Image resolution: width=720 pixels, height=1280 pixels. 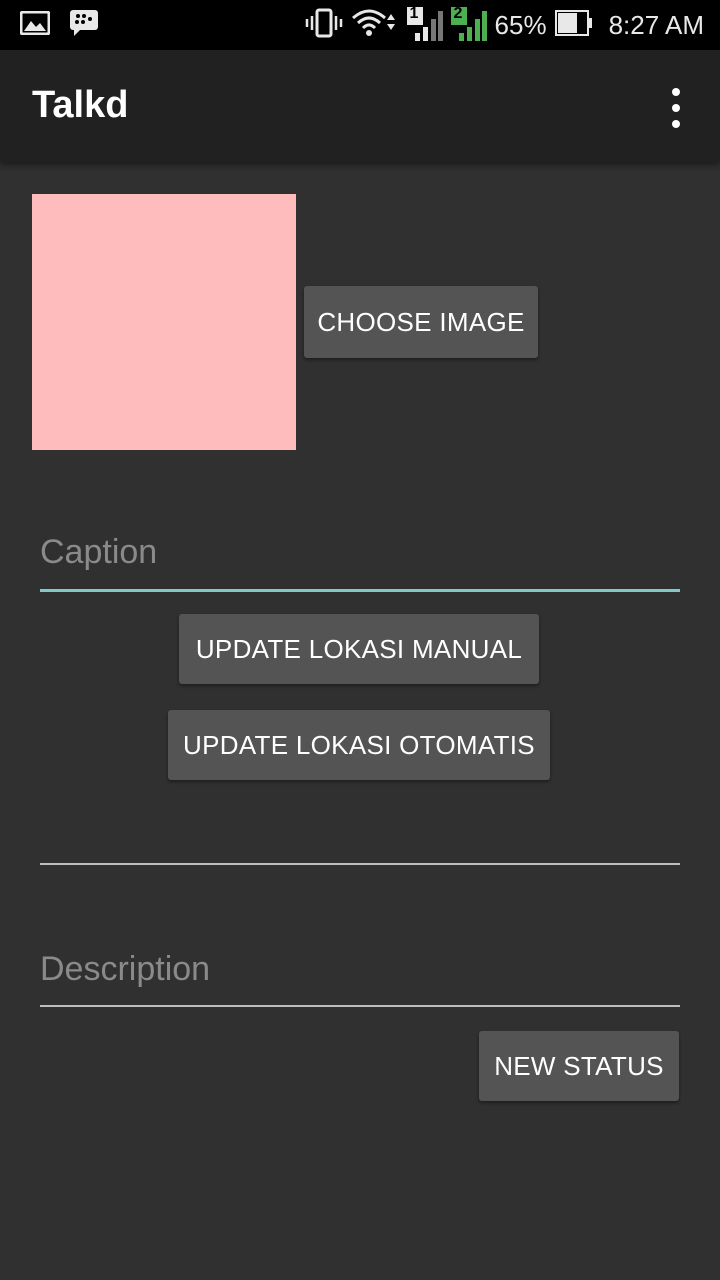 I want to click on vibrate-icon, so click(x=324, y=25).